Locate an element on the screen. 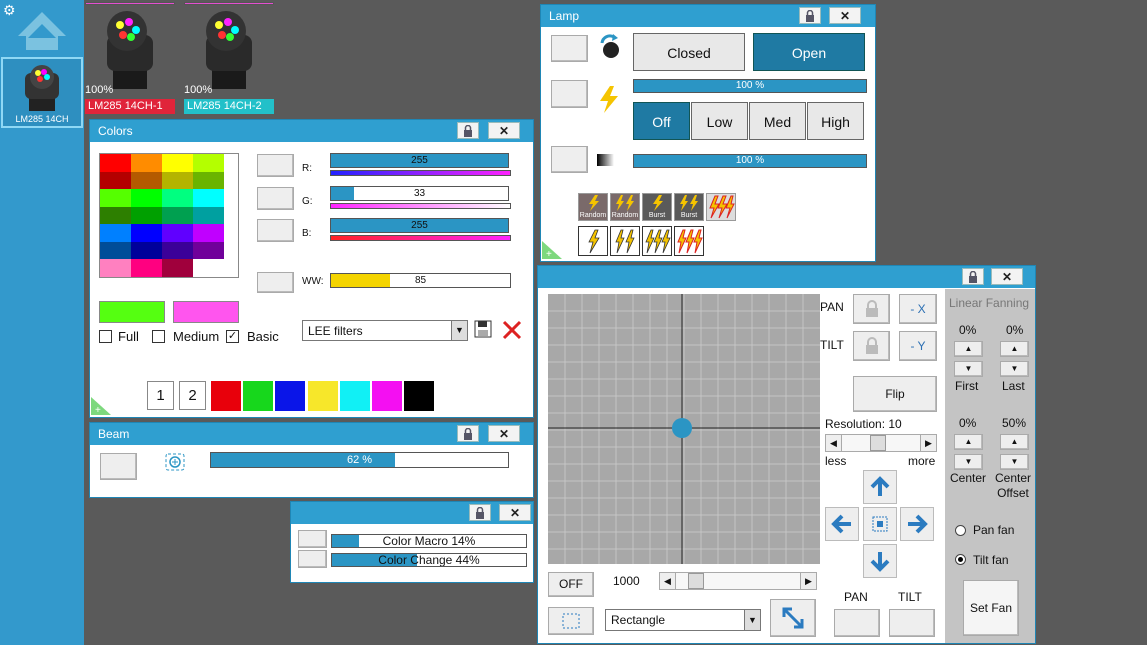 The height and width of the screenshot is (645, 1147). center-up-button: ▲ is located at coordinates (968, 442).